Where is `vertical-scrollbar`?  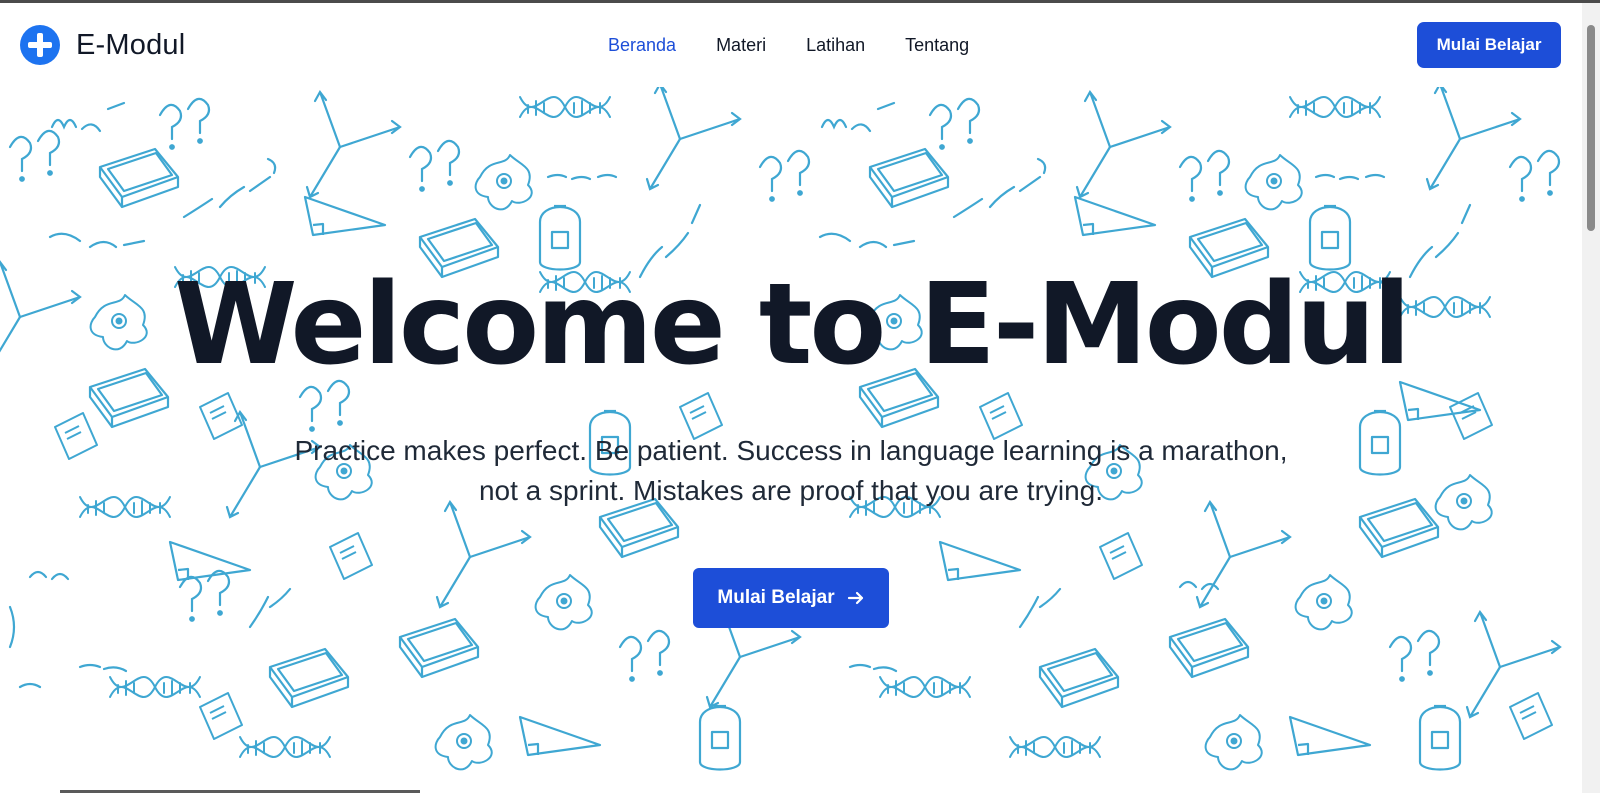 vertical-scrollbar is located at coordinates (1591, 398).